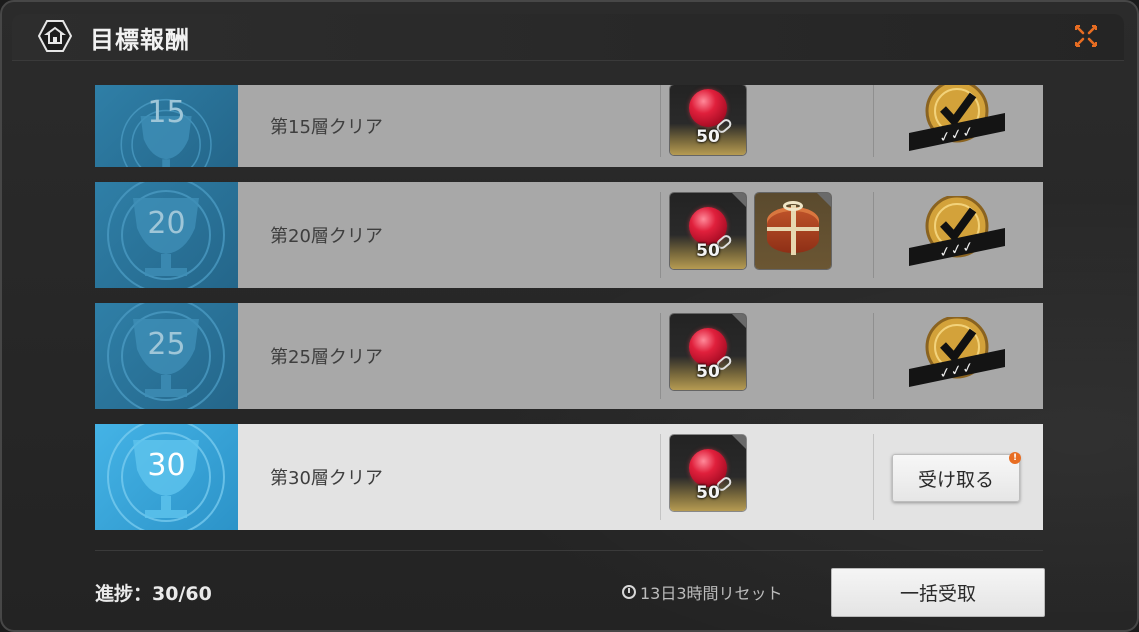  Describe the element at coordinates (1086, 36) in the screenshot. I see `close-icon` at that location.